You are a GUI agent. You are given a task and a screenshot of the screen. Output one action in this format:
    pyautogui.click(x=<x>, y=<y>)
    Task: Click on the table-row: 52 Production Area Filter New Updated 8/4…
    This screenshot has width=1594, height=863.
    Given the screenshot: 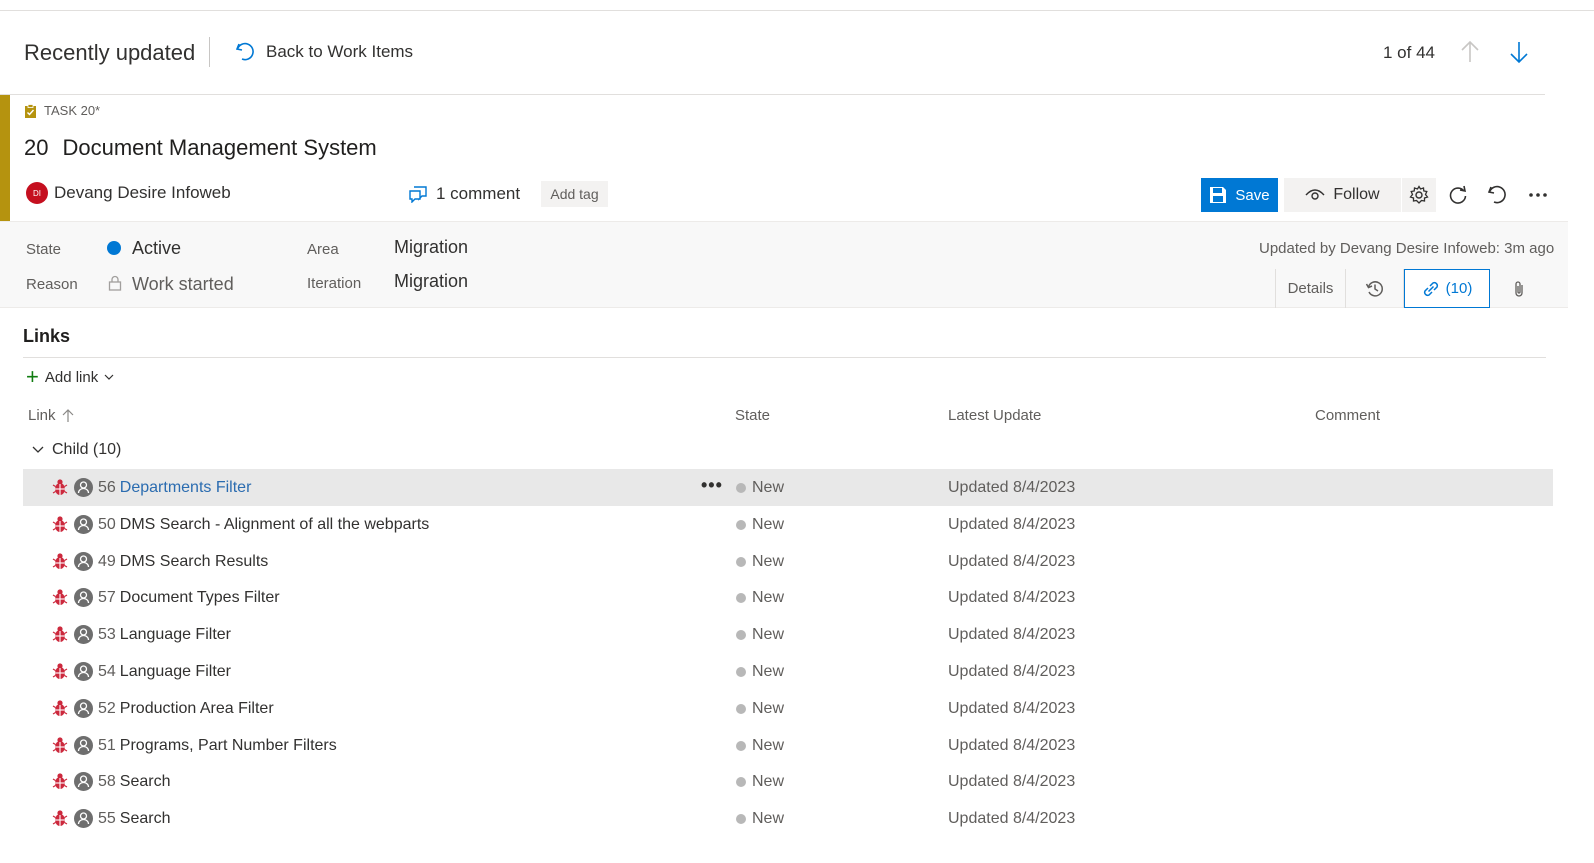 What is the action you would take?
    pyautogui.click(x=788, y=708)
    